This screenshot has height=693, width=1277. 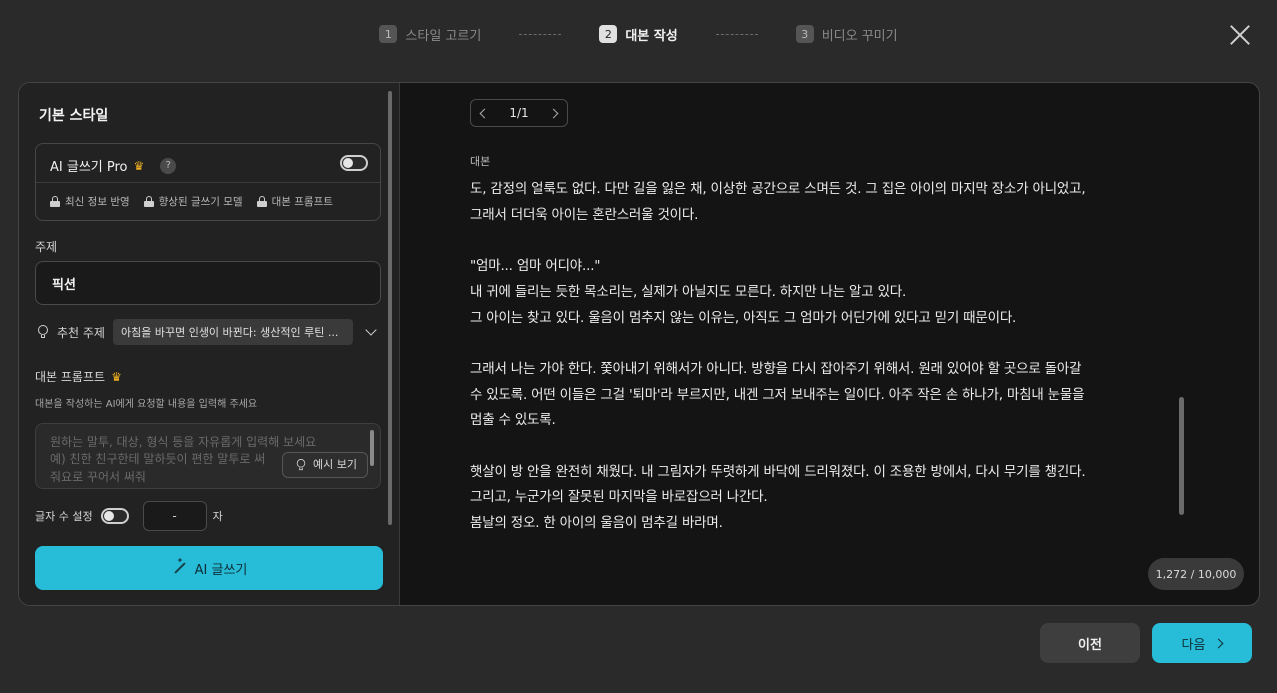 I want to click on ai-pro-toggle, so click(x=354, y=163).